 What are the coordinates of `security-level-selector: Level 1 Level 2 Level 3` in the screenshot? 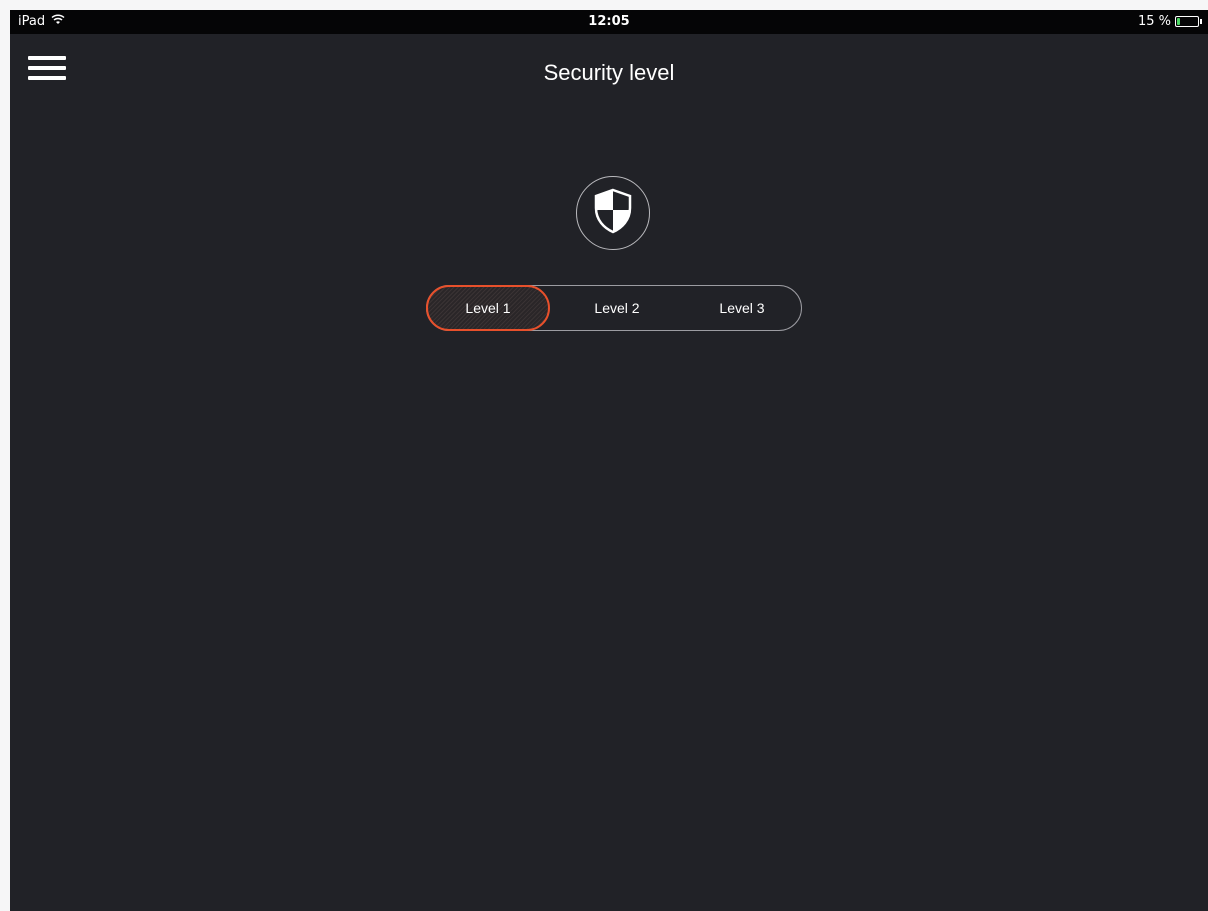 It's located at (614, 308).